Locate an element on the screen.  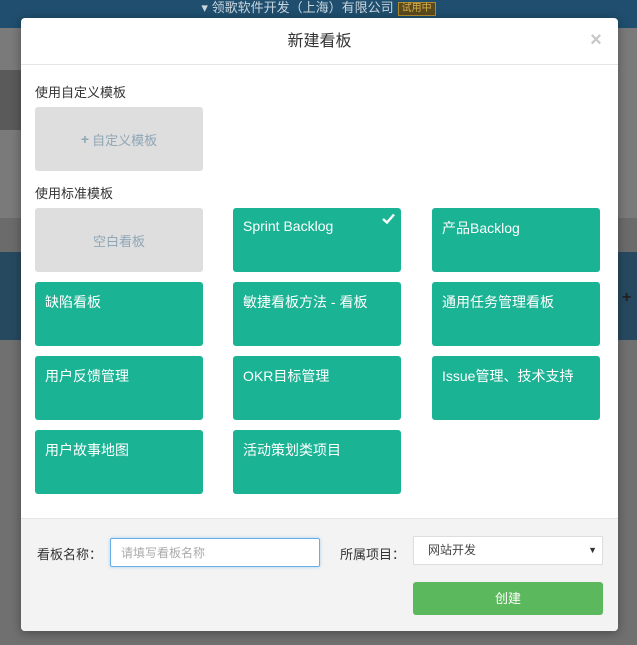
template-tile: 缺陷看板 is located at coordinates (119, 314).